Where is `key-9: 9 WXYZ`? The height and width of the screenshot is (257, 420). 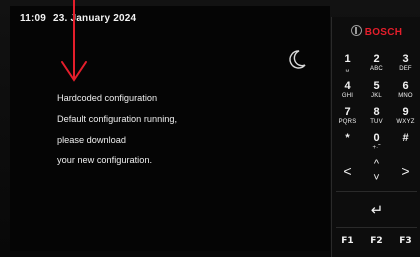 key-9: 9 WXYZ is located at coordinates (405, 116).